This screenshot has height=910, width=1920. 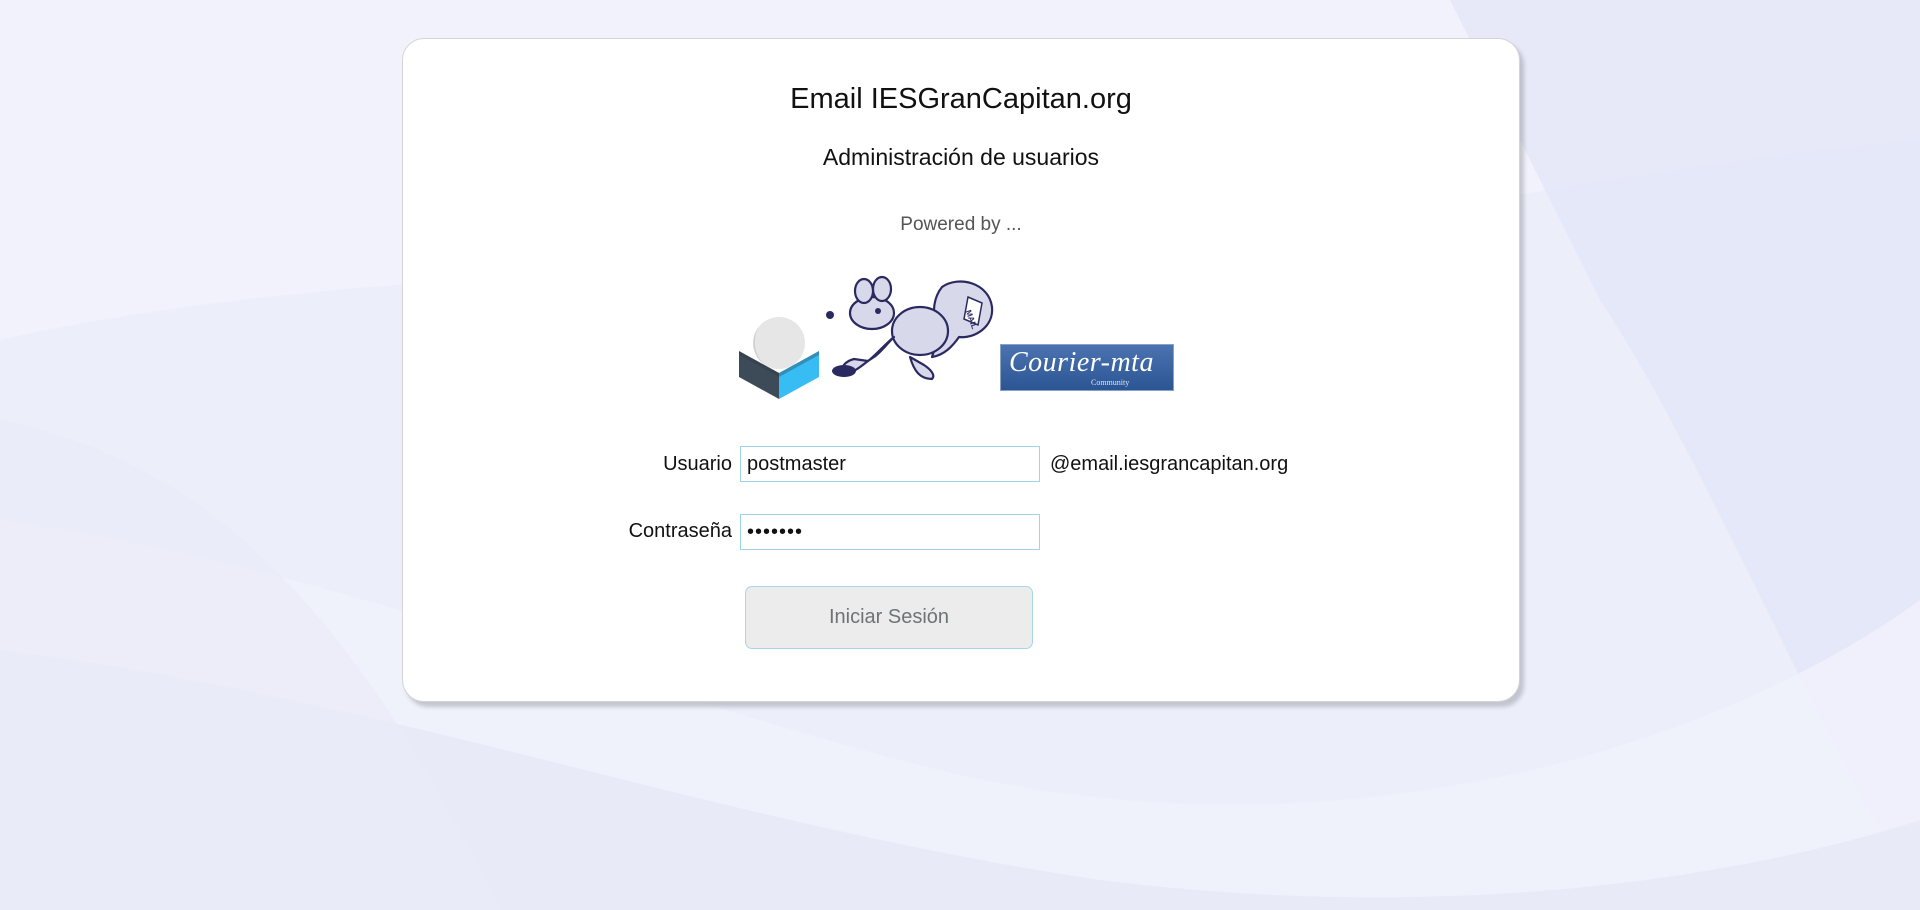 What do you see at coordinates (1169, 464) in the screenshot?
I see `email-domain-suffix: @email.iesgrancapitan.org` at bounding box center [1169, 464].